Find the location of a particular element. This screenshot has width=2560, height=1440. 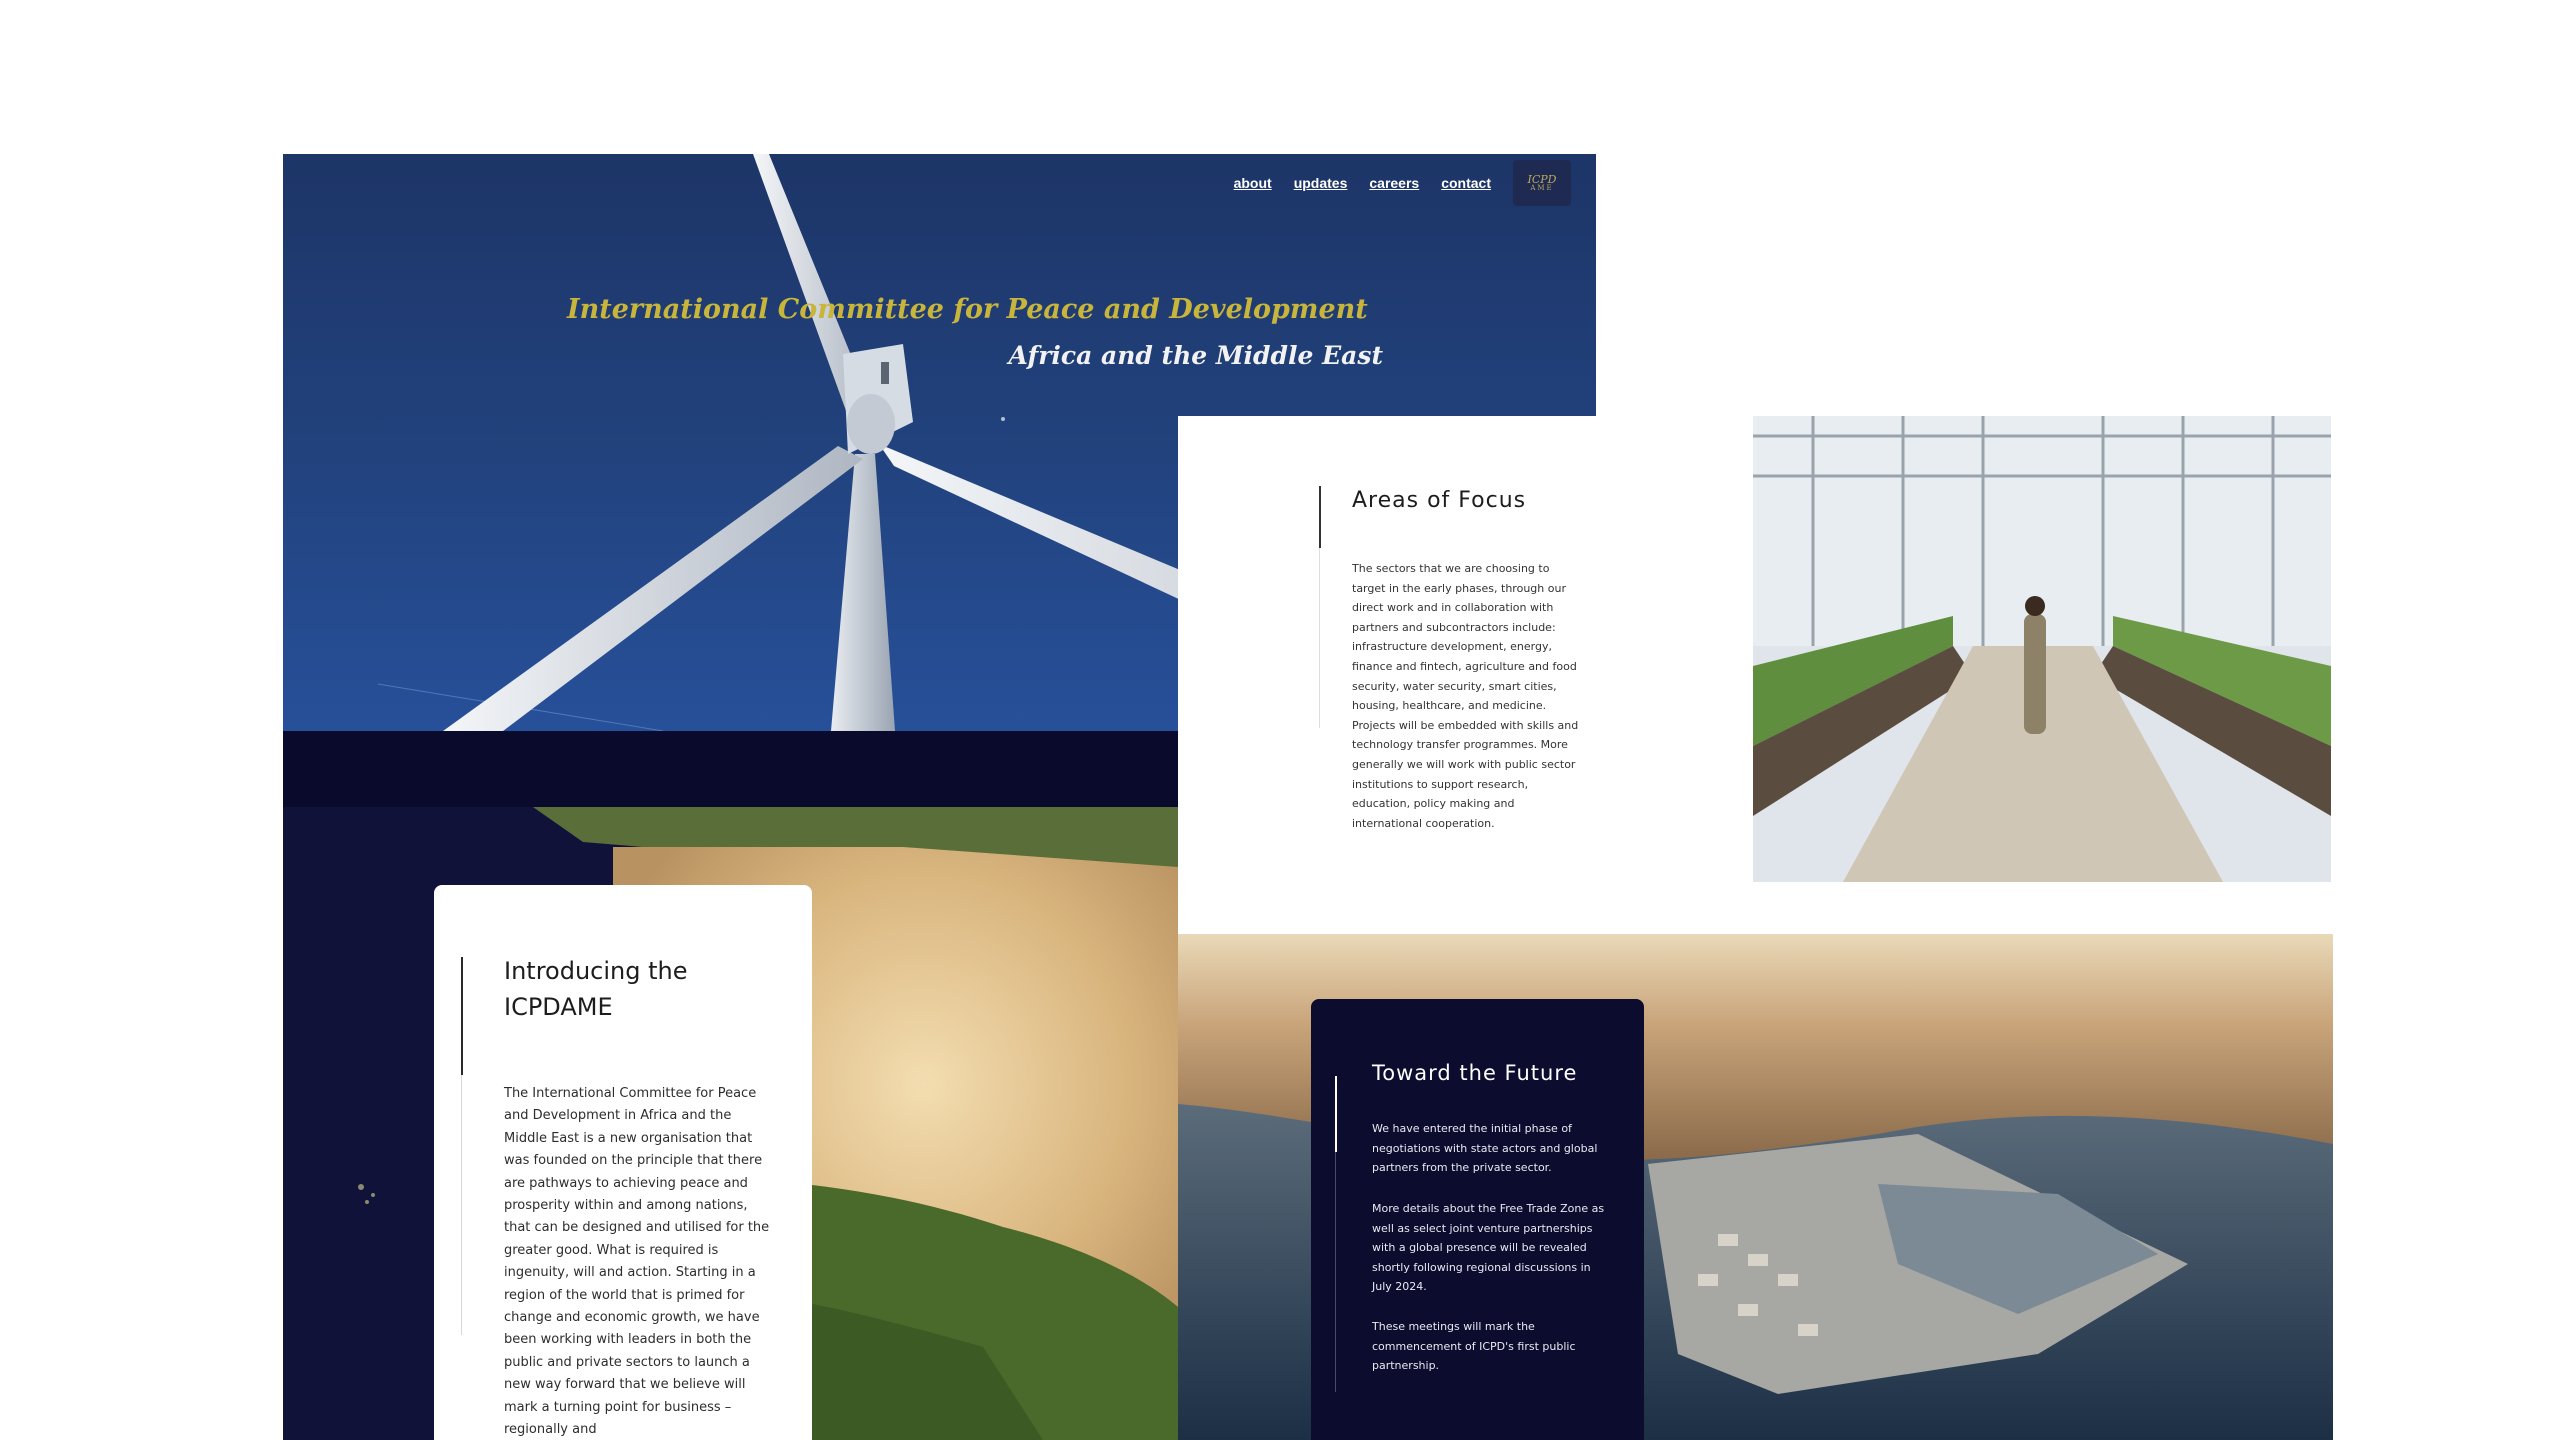

intro-heading: Introducing the ICPDAME is located at coordinates (596, 989).